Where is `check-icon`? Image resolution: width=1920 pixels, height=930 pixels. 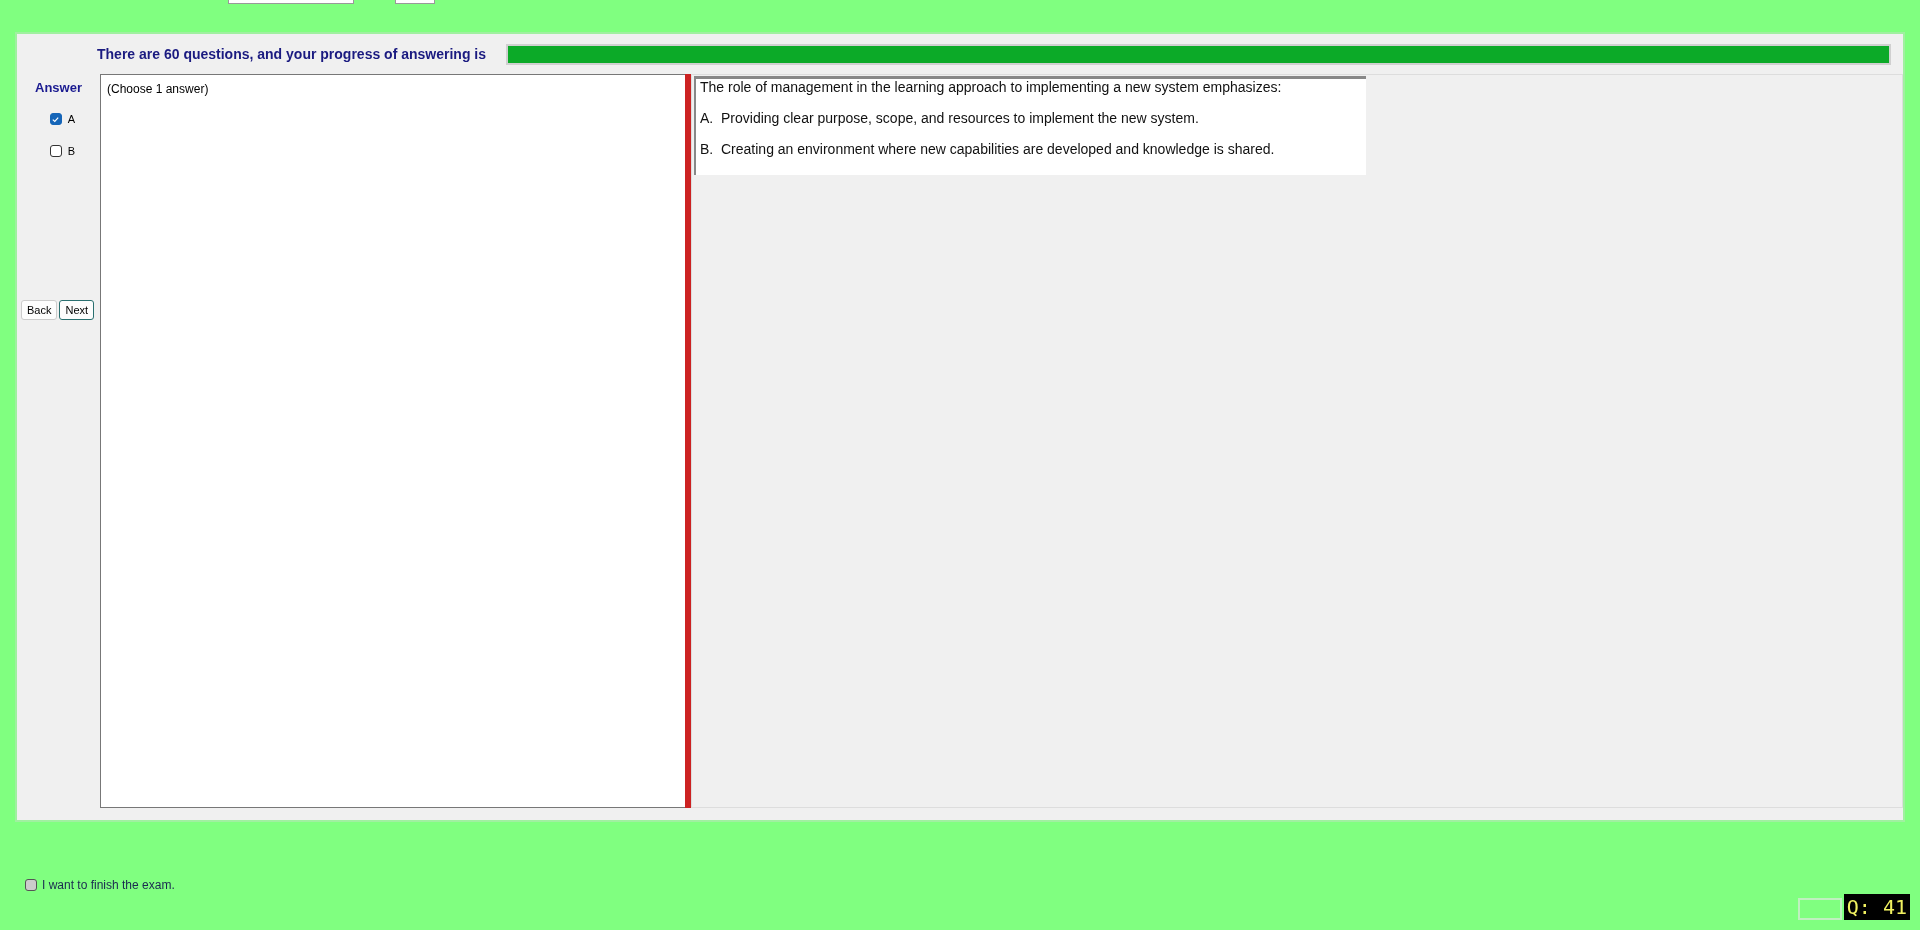 check-icon is located at coordinates (56, 119).